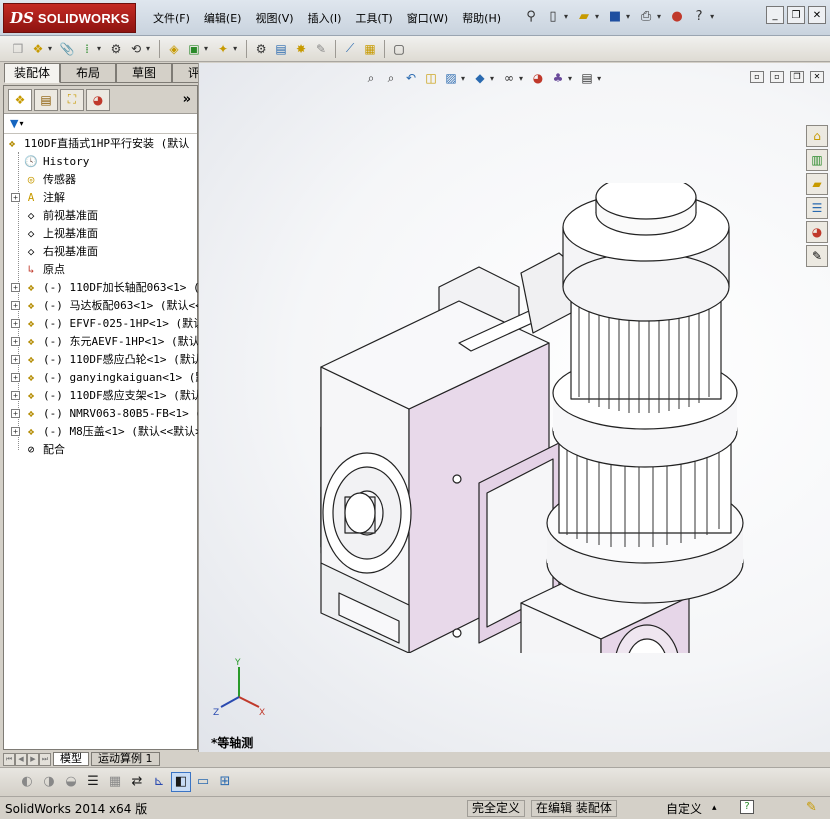  I want to click on mate-icon: 📎, so click(67, 49).